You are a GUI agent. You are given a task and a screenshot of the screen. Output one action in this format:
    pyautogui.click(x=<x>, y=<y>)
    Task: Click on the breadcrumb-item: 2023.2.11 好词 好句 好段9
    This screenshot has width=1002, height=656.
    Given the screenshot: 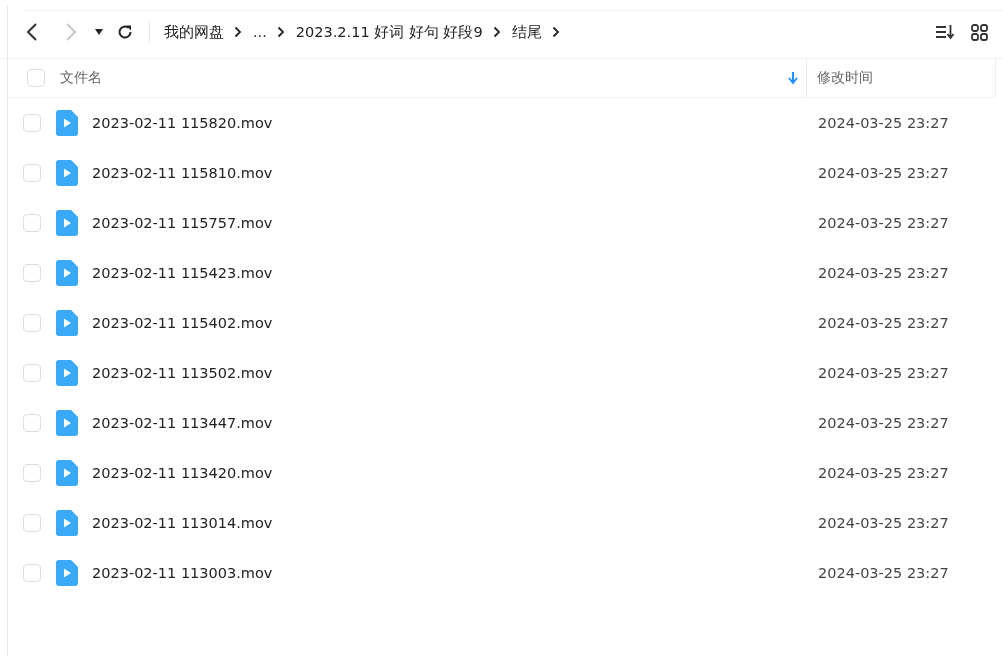 What is the action you would take?
    pyautogui.click(x=389, y=32)
    